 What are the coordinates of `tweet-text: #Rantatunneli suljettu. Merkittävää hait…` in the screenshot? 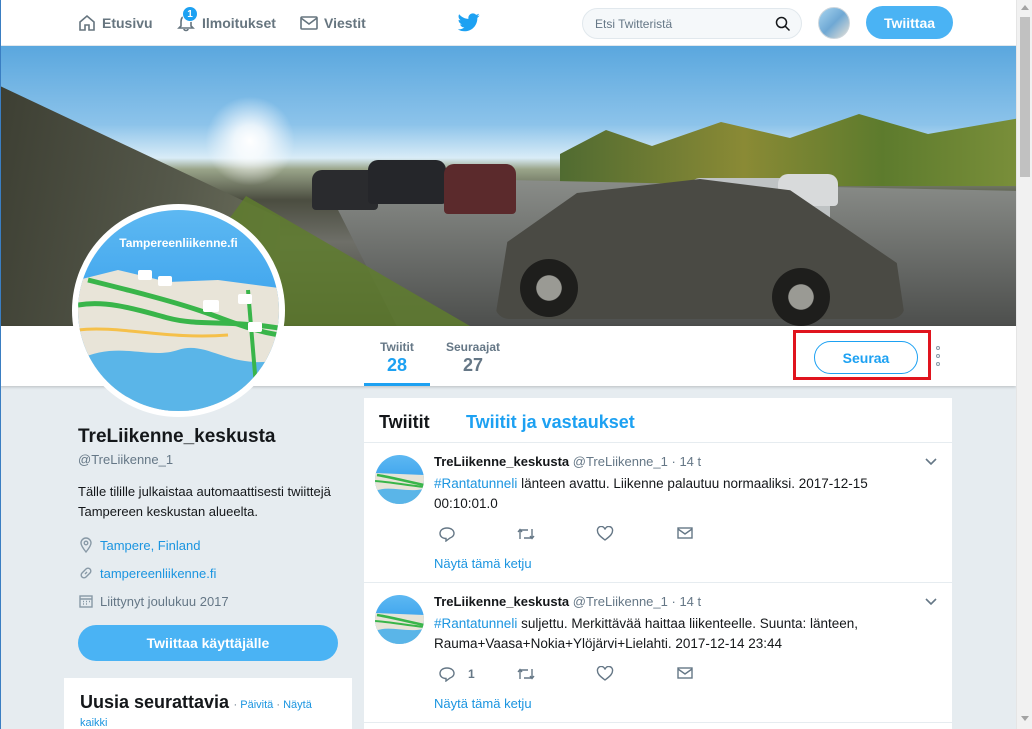 It's located at (669, 634).